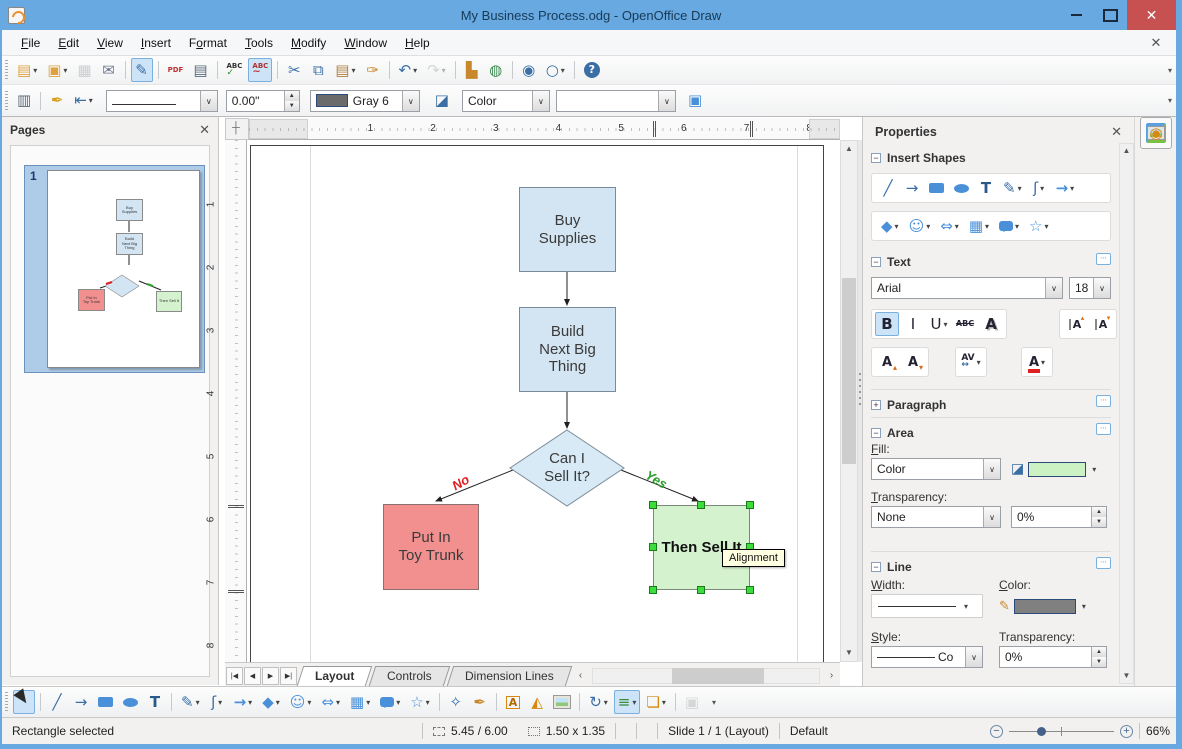 This screenshot has width=1182, height=749. I want to click on first-page-button: |◀, so click(234, 676).